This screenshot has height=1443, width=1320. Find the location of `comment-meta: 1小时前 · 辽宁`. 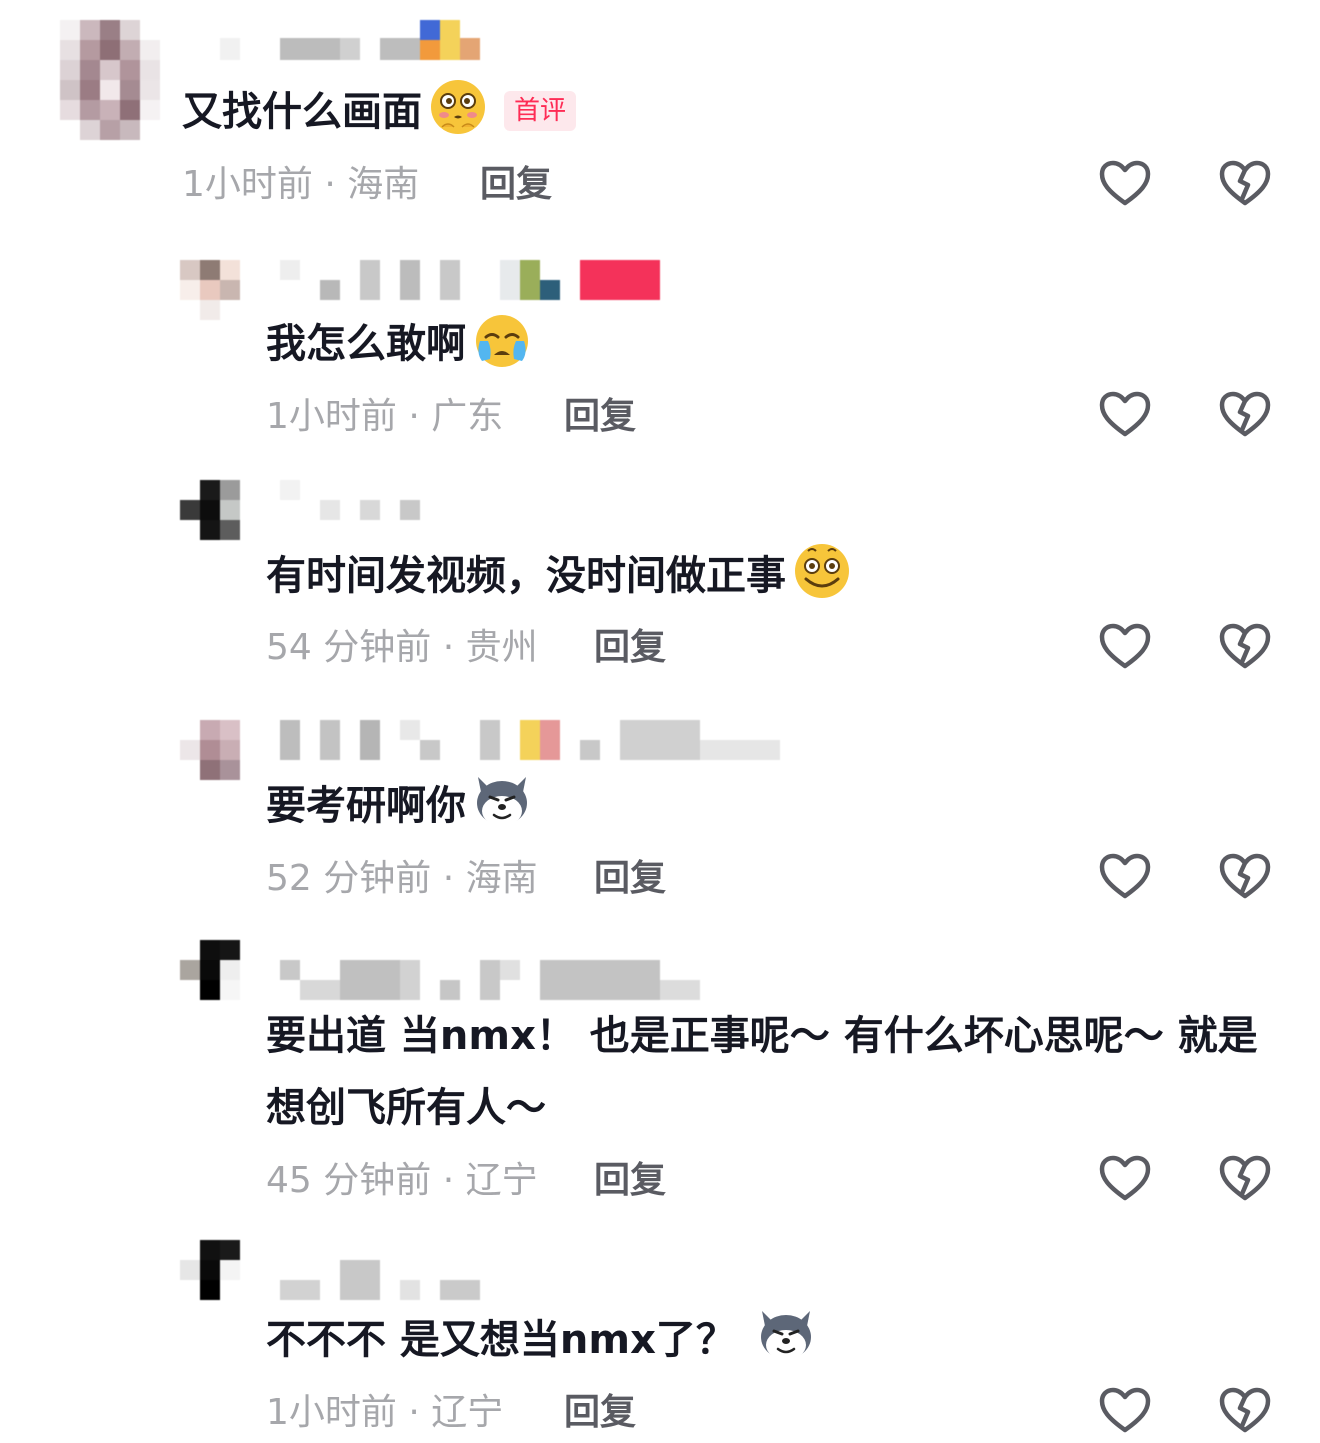

comment-meta: 1小时前 · 辽宁 is located at coordinates (385, 1412).